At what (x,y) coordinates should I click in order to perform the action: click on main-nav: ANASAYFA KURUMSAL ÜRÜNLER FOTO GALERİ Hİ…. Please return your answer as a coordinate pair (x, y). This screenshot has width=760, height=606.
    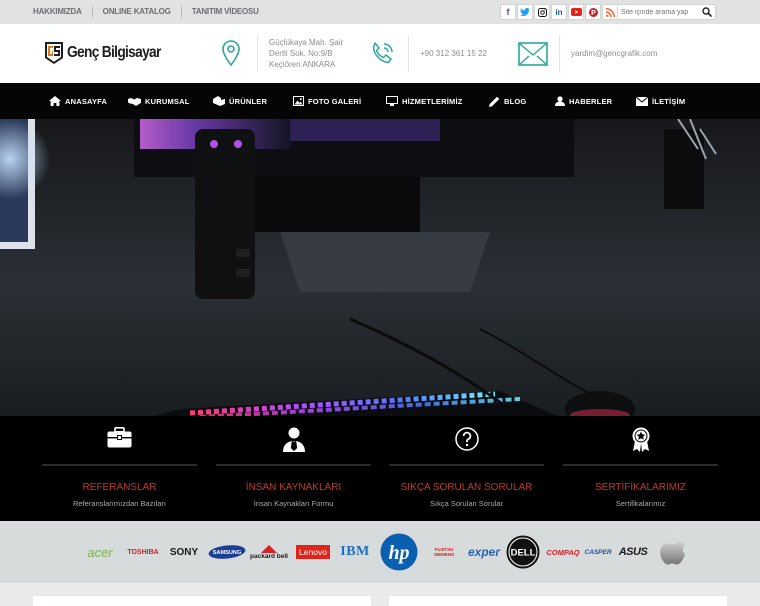
    Looking at the image, I should click on (380, 101).